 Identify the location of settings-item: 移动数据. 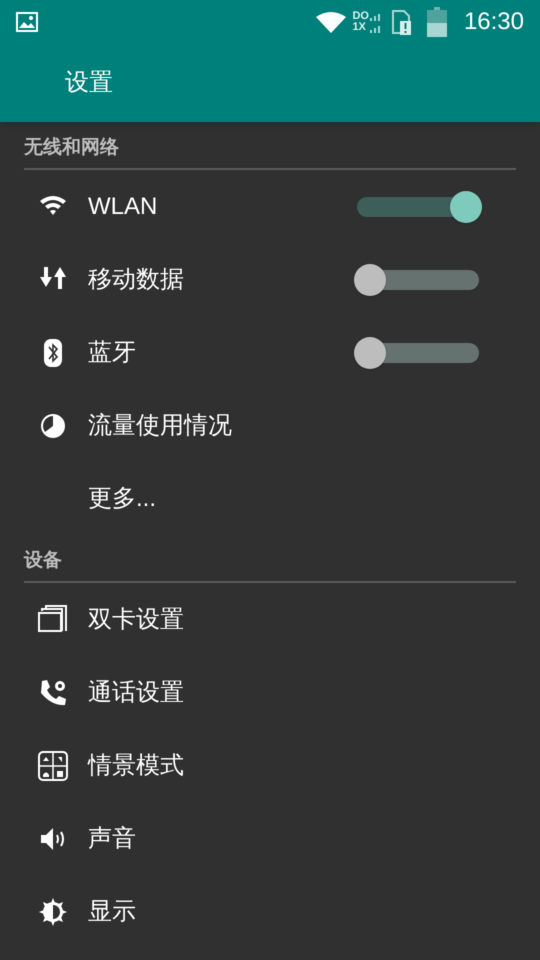
(270, 279).